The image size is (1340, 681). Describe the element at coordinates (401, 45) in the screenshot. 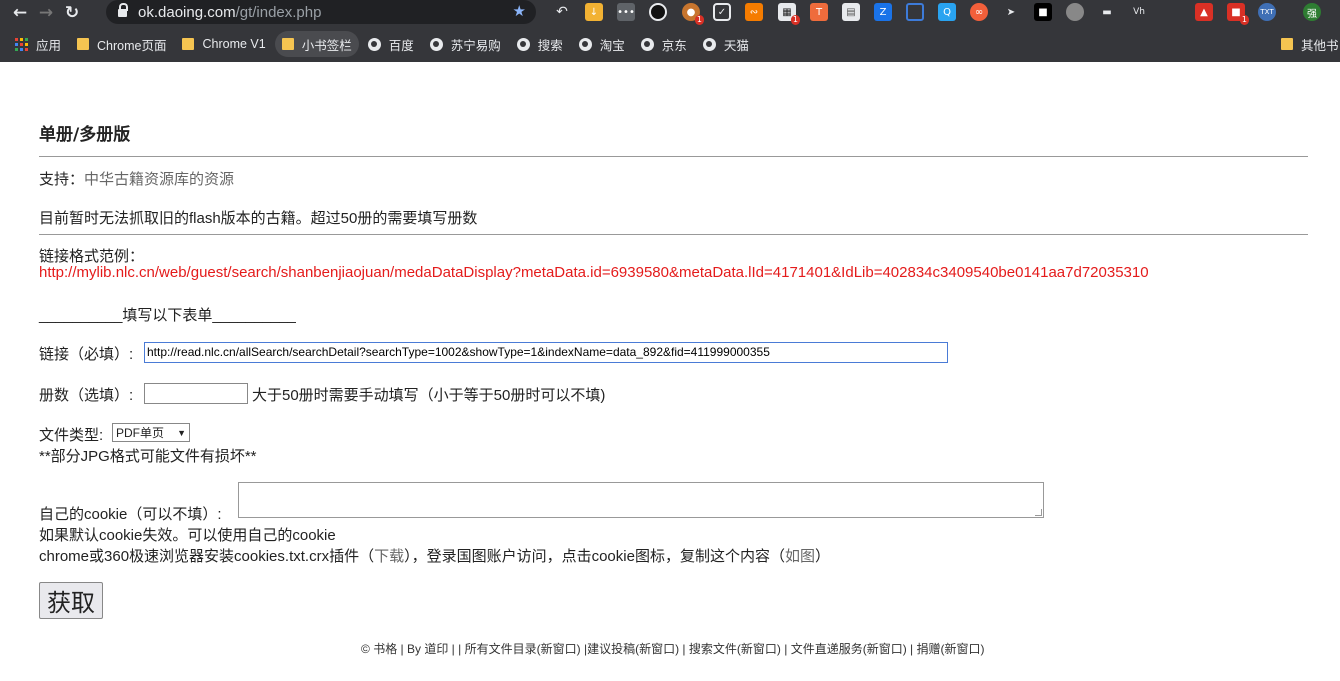

I see `bookmark-label: 百度` at that location.